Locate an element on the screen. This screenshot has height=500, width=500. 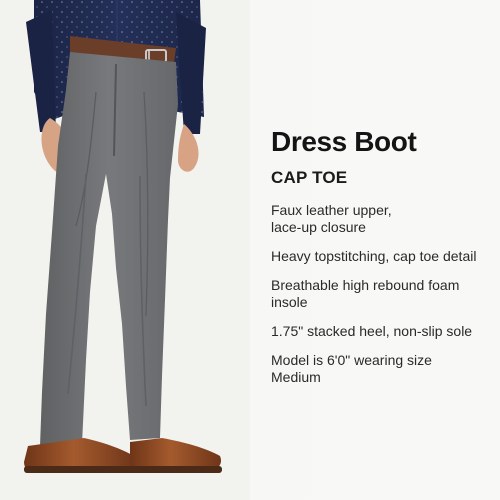
feature-item: Faux leather upper, lace-up closure is located at coordinates (380, 219).